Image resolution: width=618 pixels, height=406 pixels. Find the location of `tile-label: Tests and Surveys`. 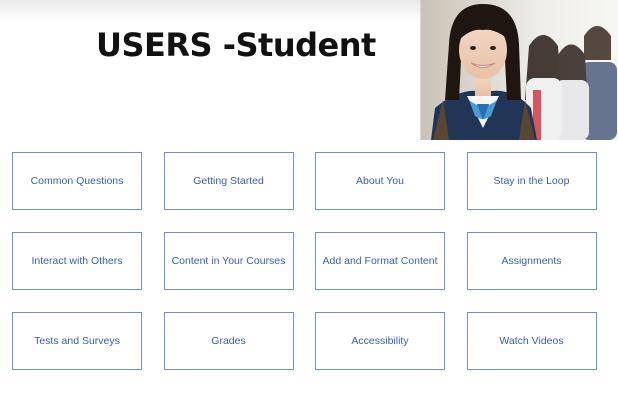

tile-label: Tests and Surveys is located at coordinates (77, 340).